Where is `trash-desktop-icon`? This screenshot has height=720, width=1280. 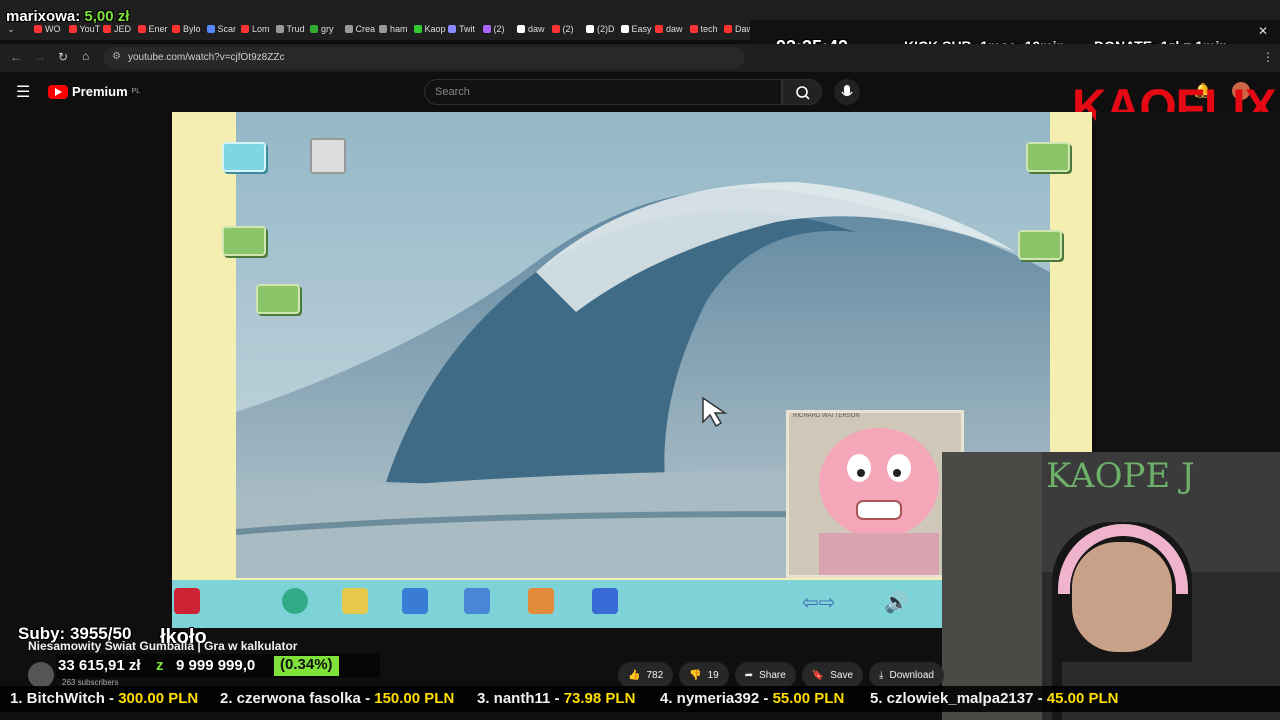 trash-desktop-icon is located at coordinates (328, 156).